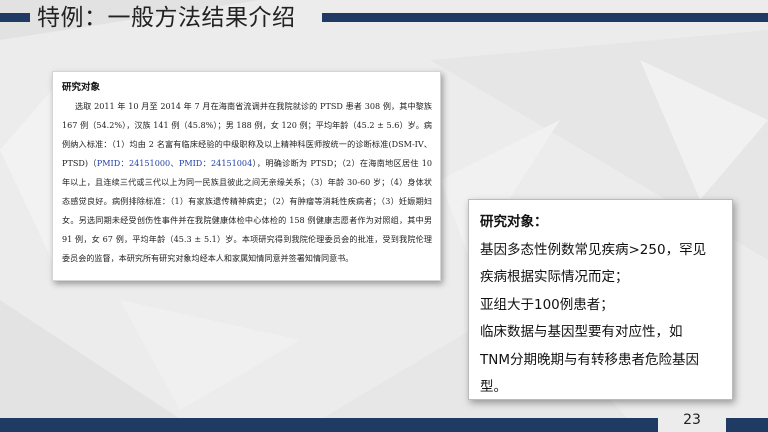  I want to click on callout-line: 型。, so click(493, 387).